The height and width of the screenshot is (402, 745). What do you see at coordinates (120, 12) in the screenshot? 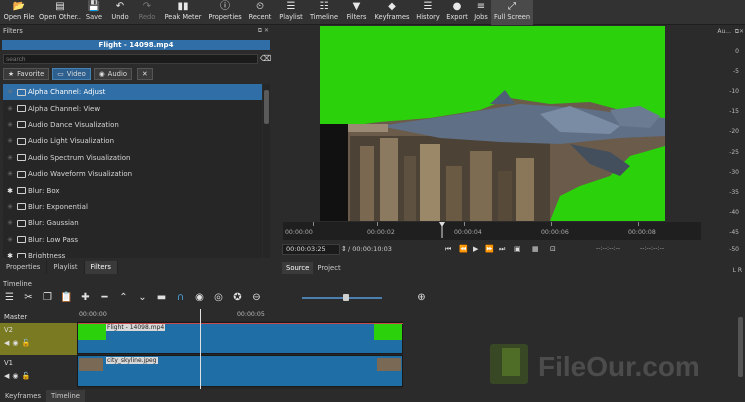
I see `undo-button: ↶ Undo` at bounding box center [120, 12].